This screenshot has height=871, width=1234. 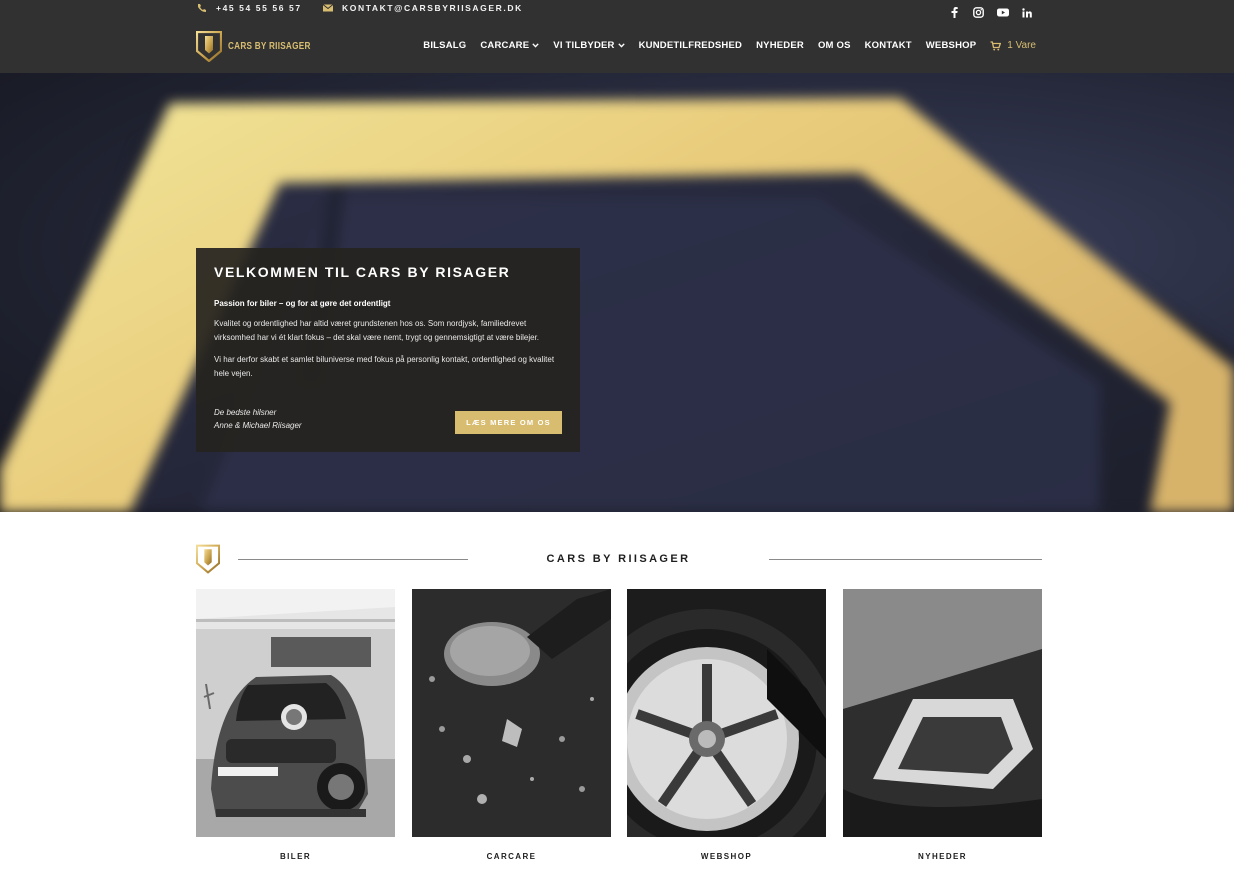 I want to click on section-header: CARS BY RIISAGER, so click(x=619, y=560).